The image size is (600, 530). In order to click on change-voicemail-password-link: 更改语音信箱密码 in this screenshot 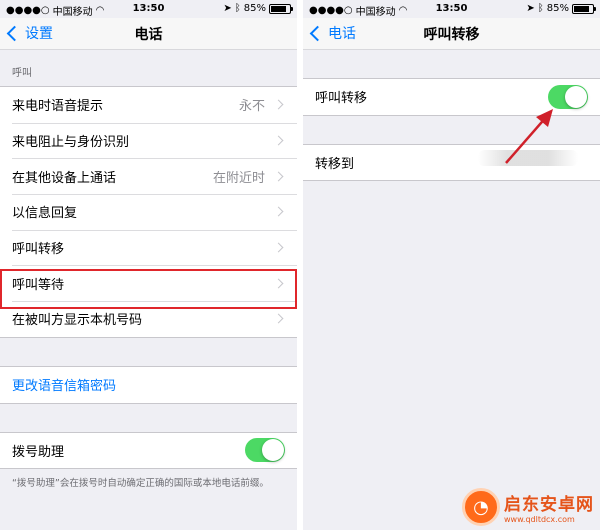, I will do `click(148, 384)`.